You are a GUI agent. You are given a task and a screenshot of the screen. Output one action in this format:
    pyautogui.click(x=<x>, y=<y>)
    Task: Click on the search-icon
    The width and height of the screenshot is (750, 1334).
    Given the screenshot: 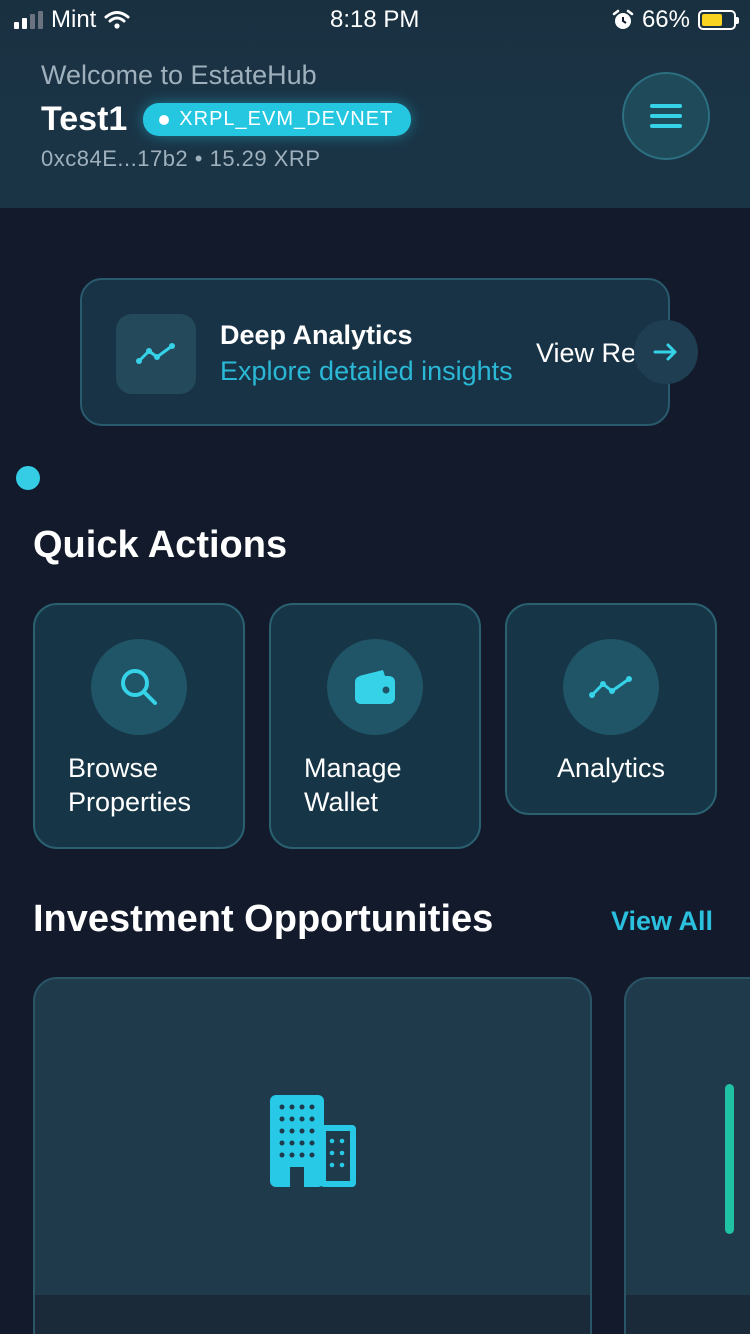 What is the action you would take?
    pyautogui.click(x=139, y=687)
    